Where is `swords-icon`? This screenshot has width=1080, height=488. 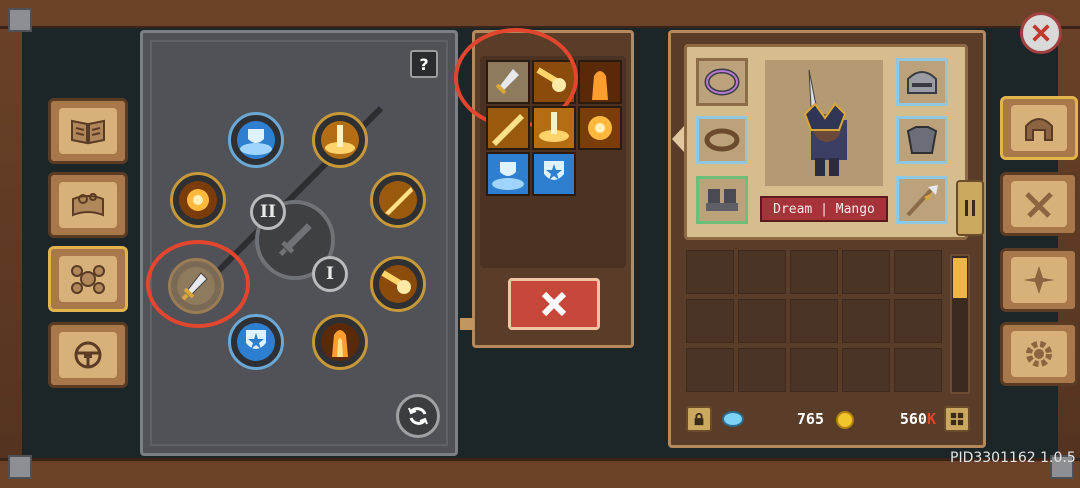 swords-icon is located at coordinates (1039, 205).